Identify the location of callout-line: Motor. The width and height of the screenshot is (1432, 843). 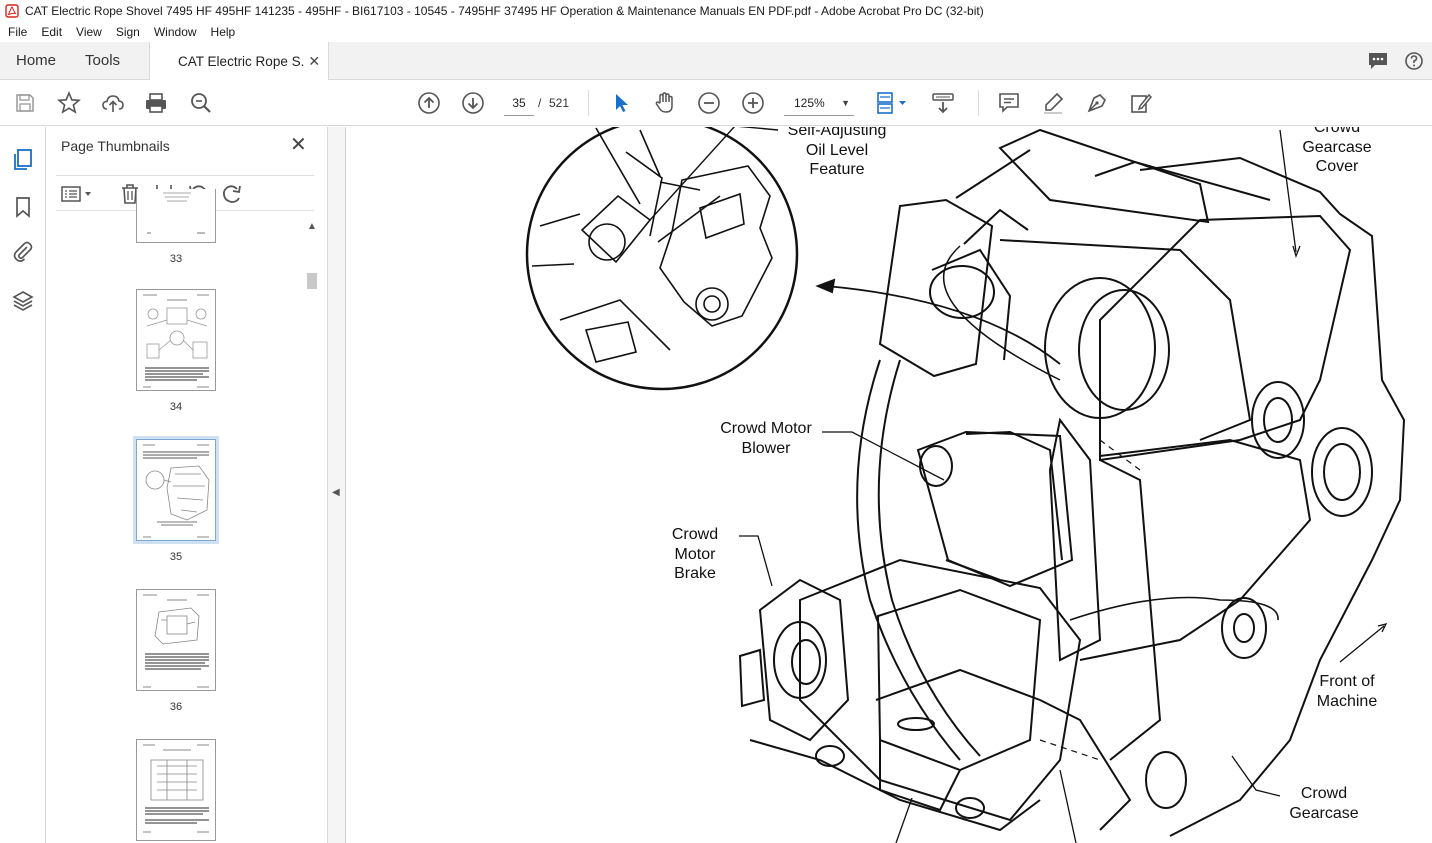
(695, 554).